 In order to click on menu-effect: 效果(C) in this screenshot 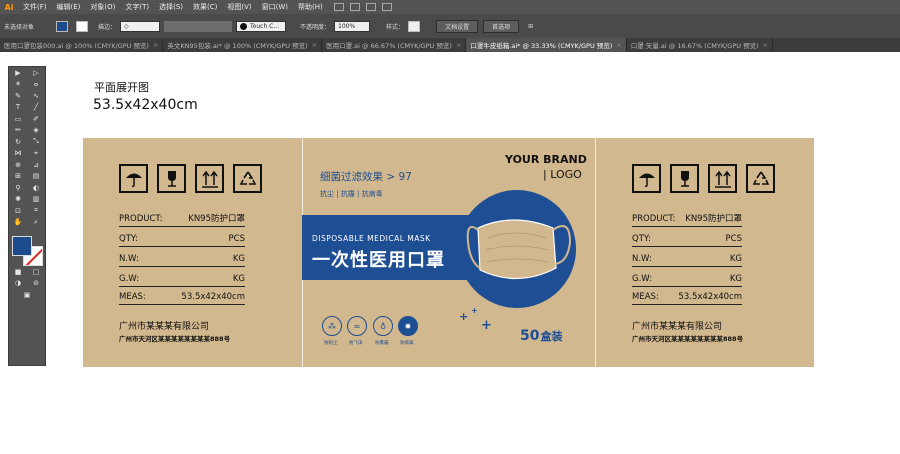, I will do `click(205, 7)`.